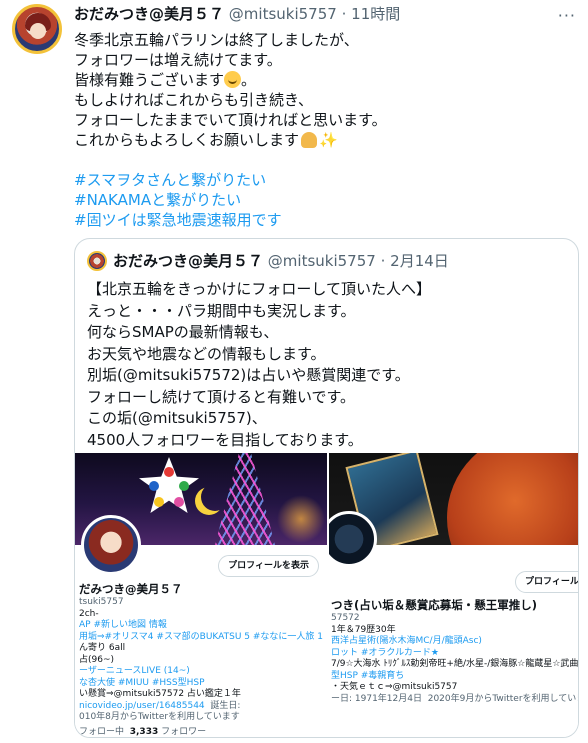  What do you see at coordinates (221, 310) in the screenshot?
I see `quoted-line: えっと・・・パラ期間中も実況します。` at bounding box center [221, 310].